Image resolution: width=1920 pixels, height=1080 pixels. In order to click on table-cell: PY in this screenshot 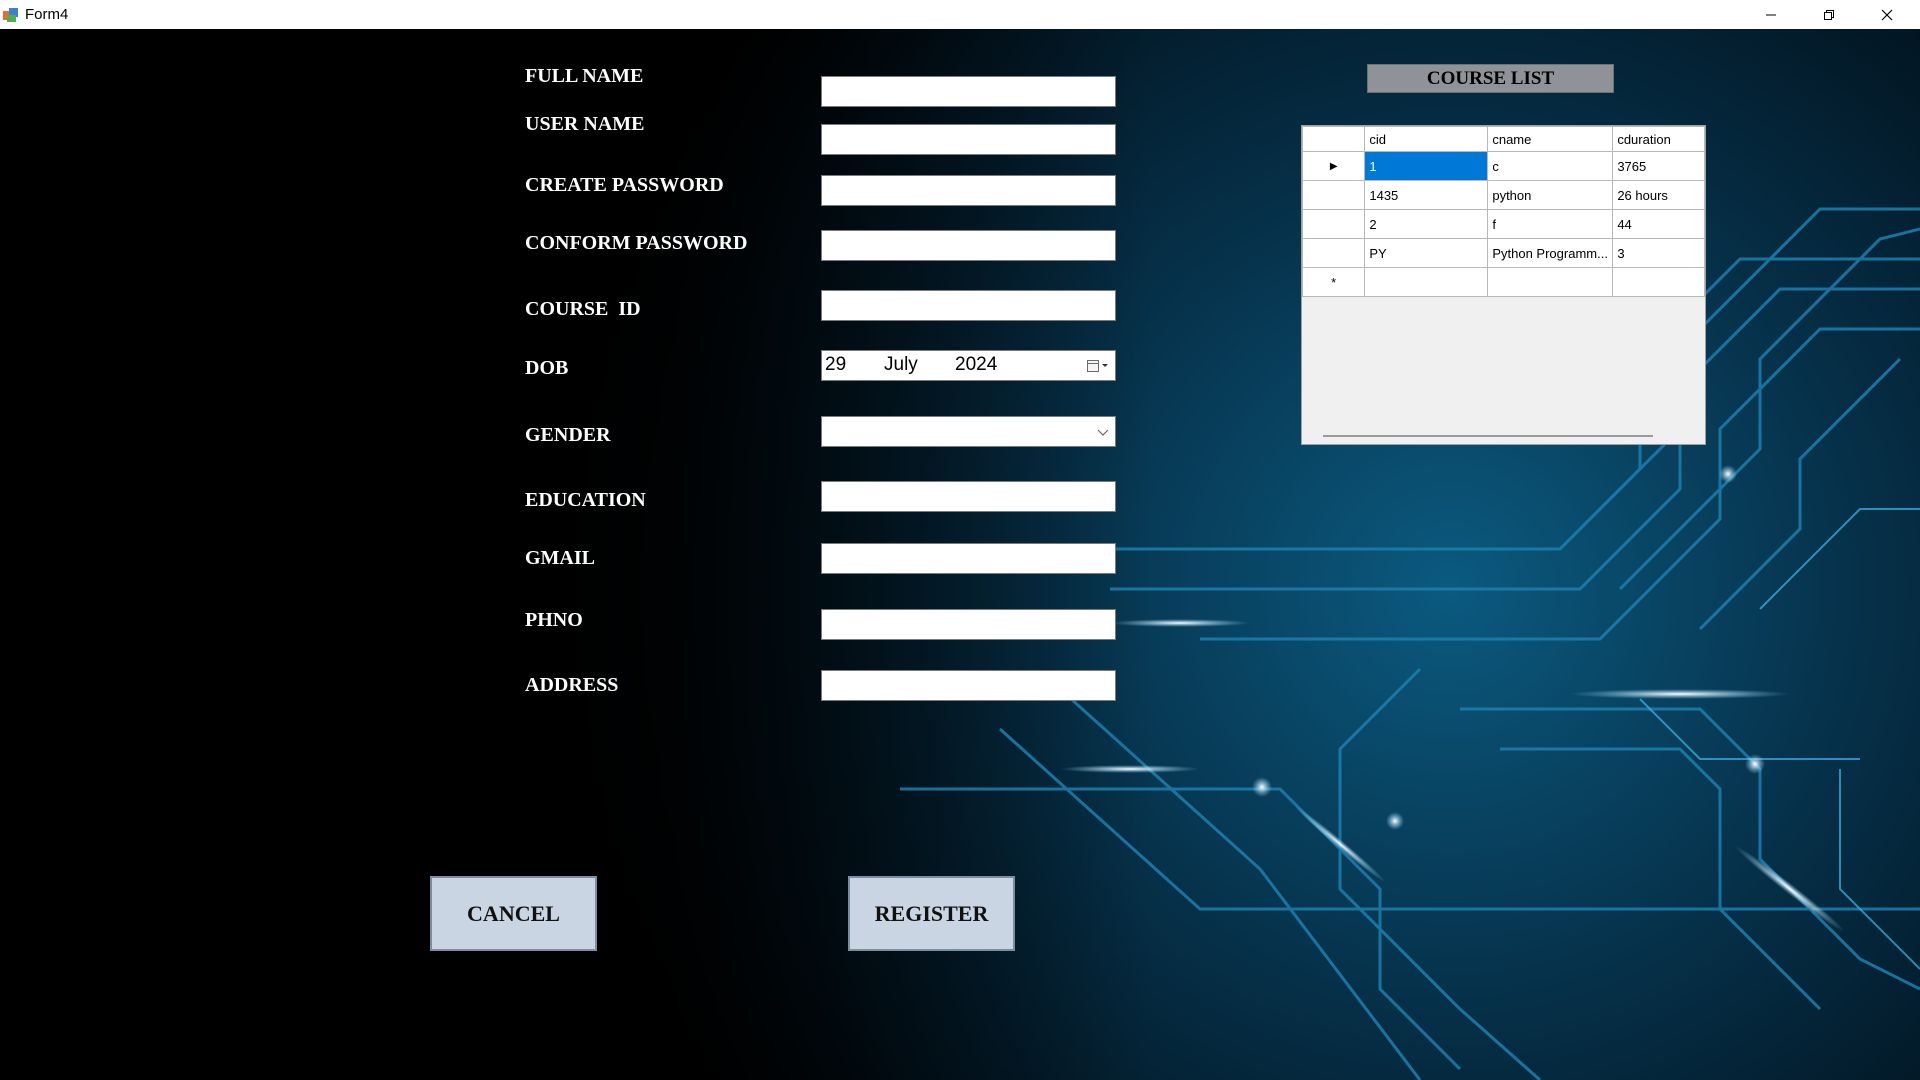, I will do `click(1426, 253)`.